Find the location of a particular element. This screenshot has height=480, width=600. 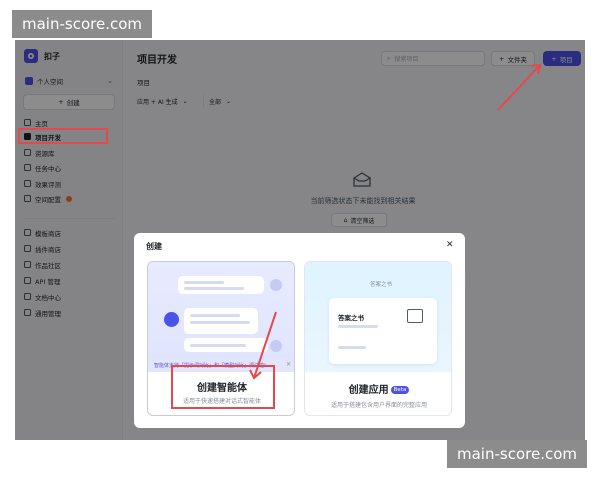

hint-text: 智能体支持「提示词对比」和「模型对比」调试啦! is located at coordinates (210, 365).